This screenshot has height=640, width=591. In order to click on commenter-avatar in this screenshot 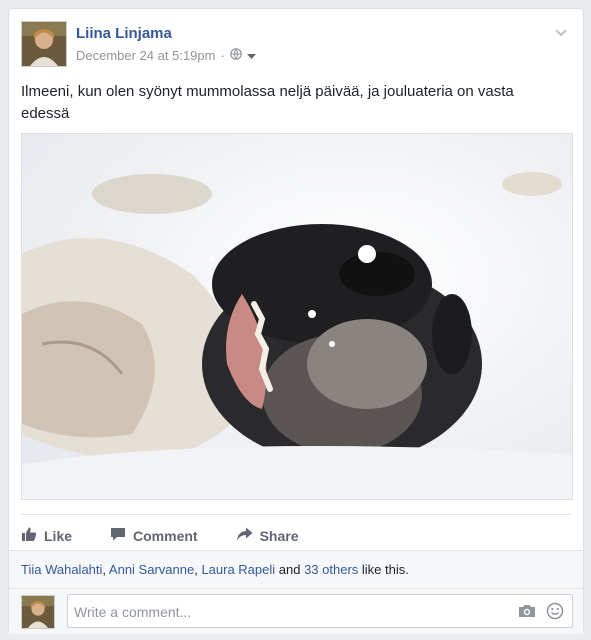, I will do `click(38, 612)`.